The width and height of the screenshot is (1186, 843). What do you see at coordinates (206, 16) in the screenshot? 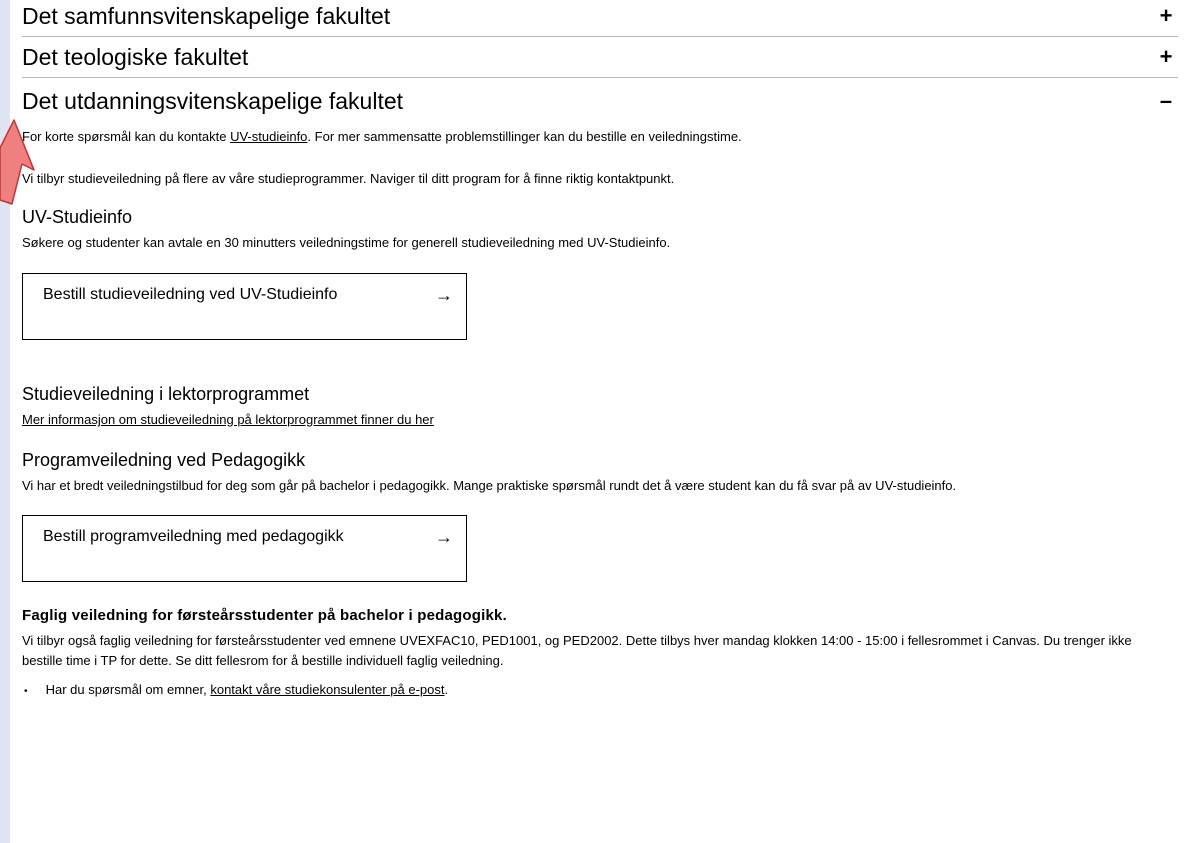
I see `accordion-title: Det samfunnsvitenskapelige fakultet` at bounding box center [206, 16].